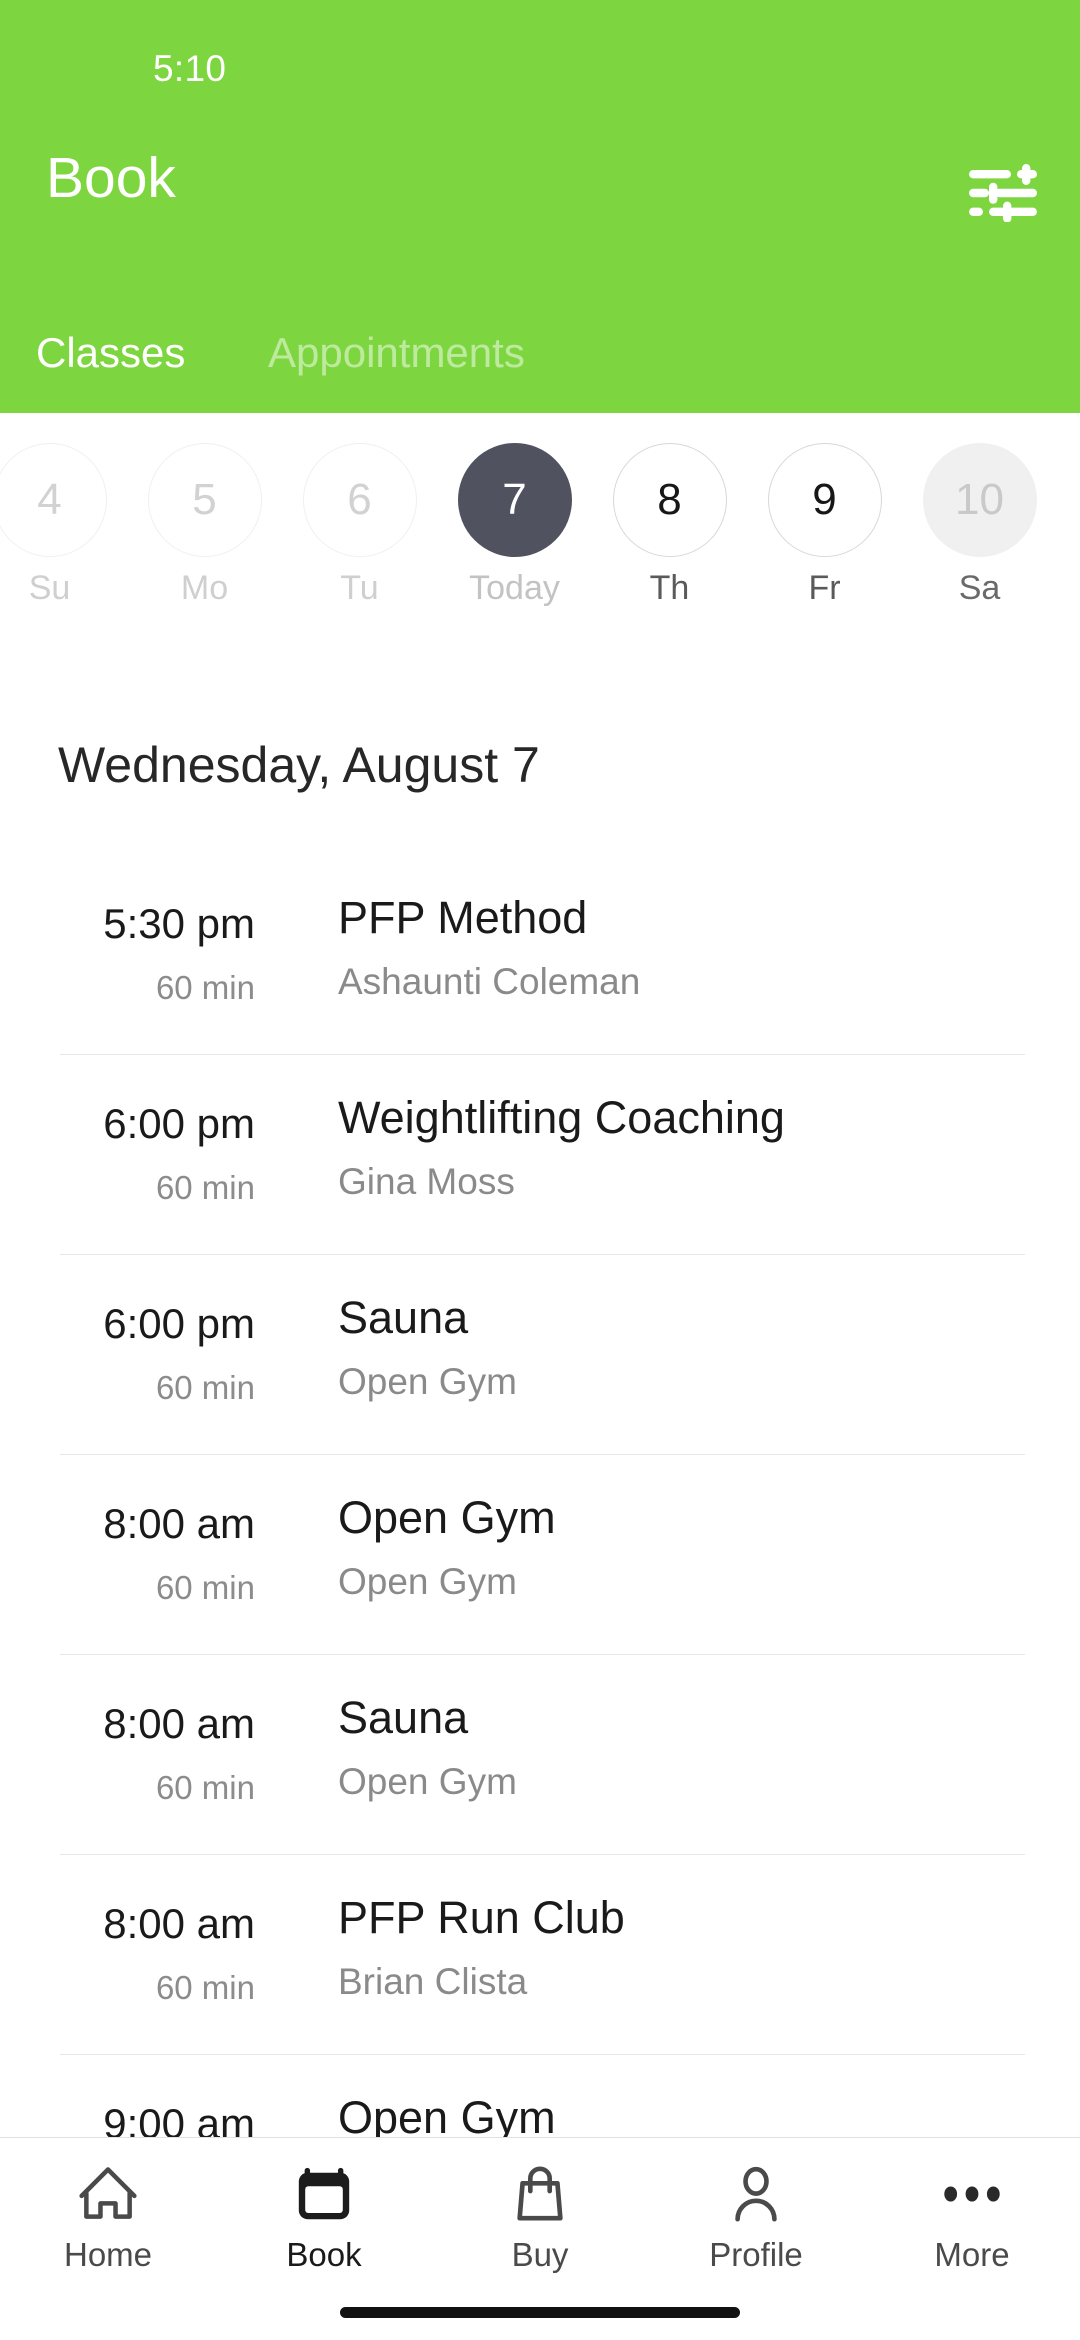 This screenshot has width=1080, height=2340. Describe the element at coordinates (179, 2119) in the screenshot. I see `class-time: 9:00 am` at that location.